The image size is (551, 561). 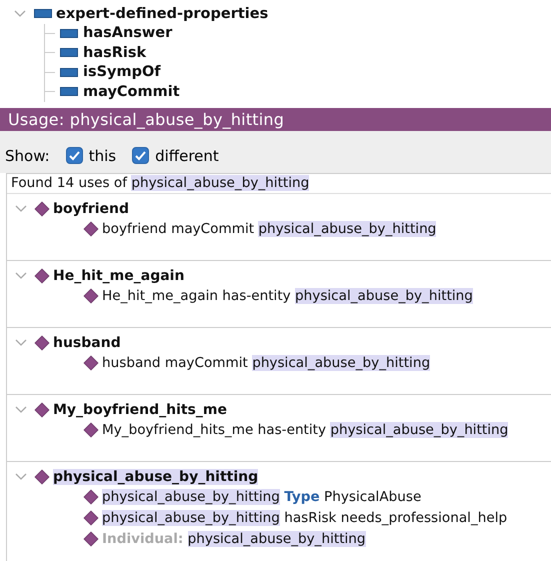 What do you see at coordinates (127, 33) in the screenshot?
I see `tree-item: hasAnswer` at bounding box center [127, 33].